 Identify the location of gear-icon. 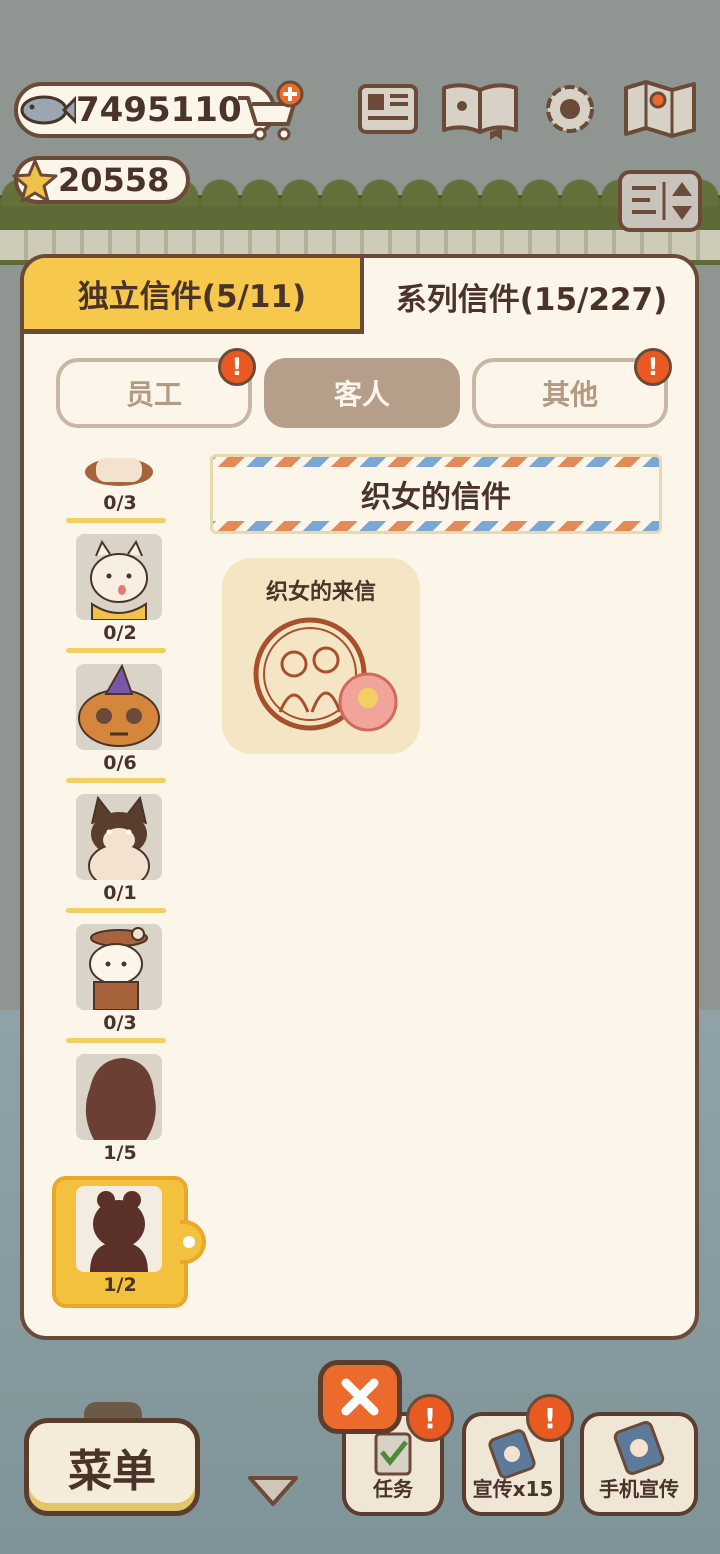
(570, 109).